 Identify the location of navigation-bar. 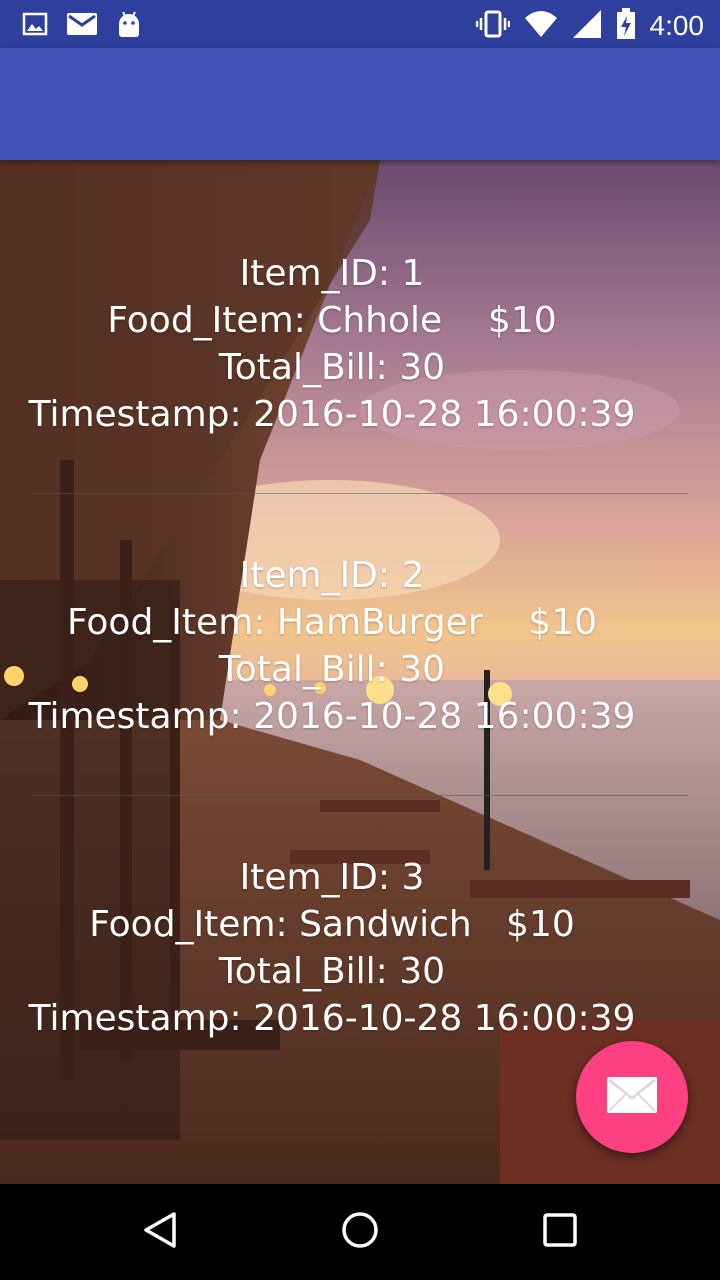
(360, 1232).